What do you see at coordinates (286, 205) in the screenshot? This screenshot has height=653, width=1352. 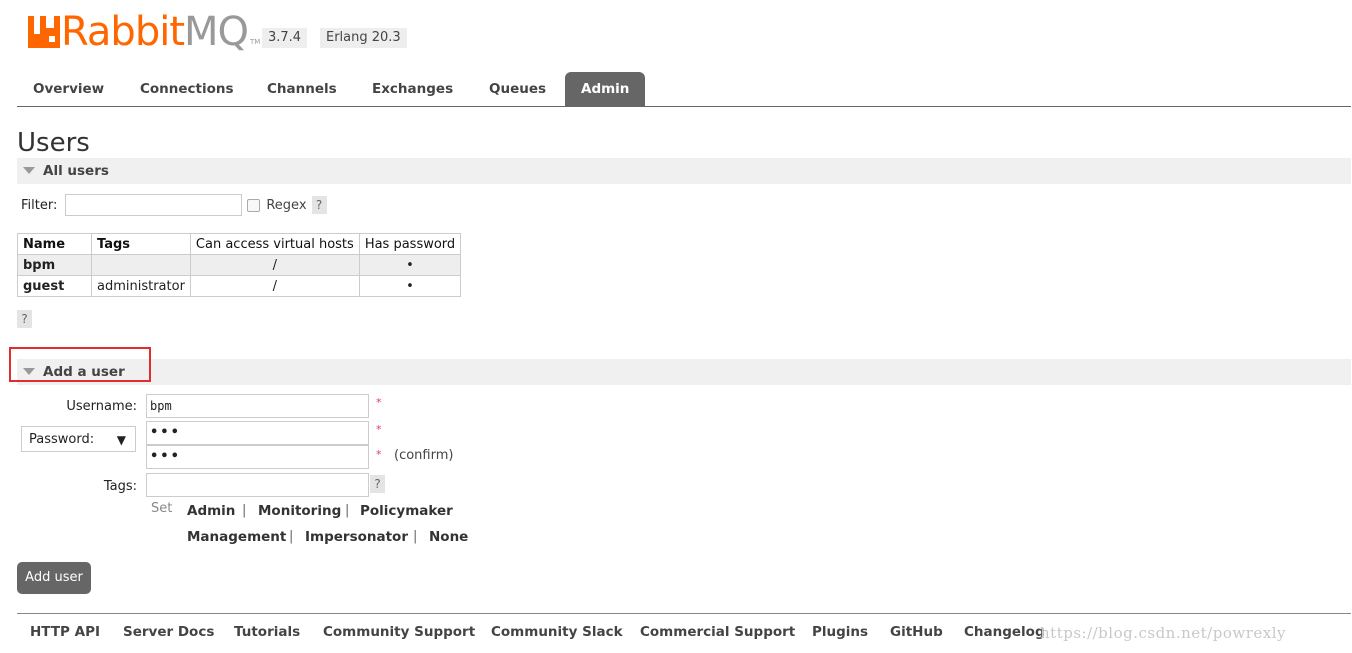 I see `regex-label: Regex` at bounding box center [286, 205].